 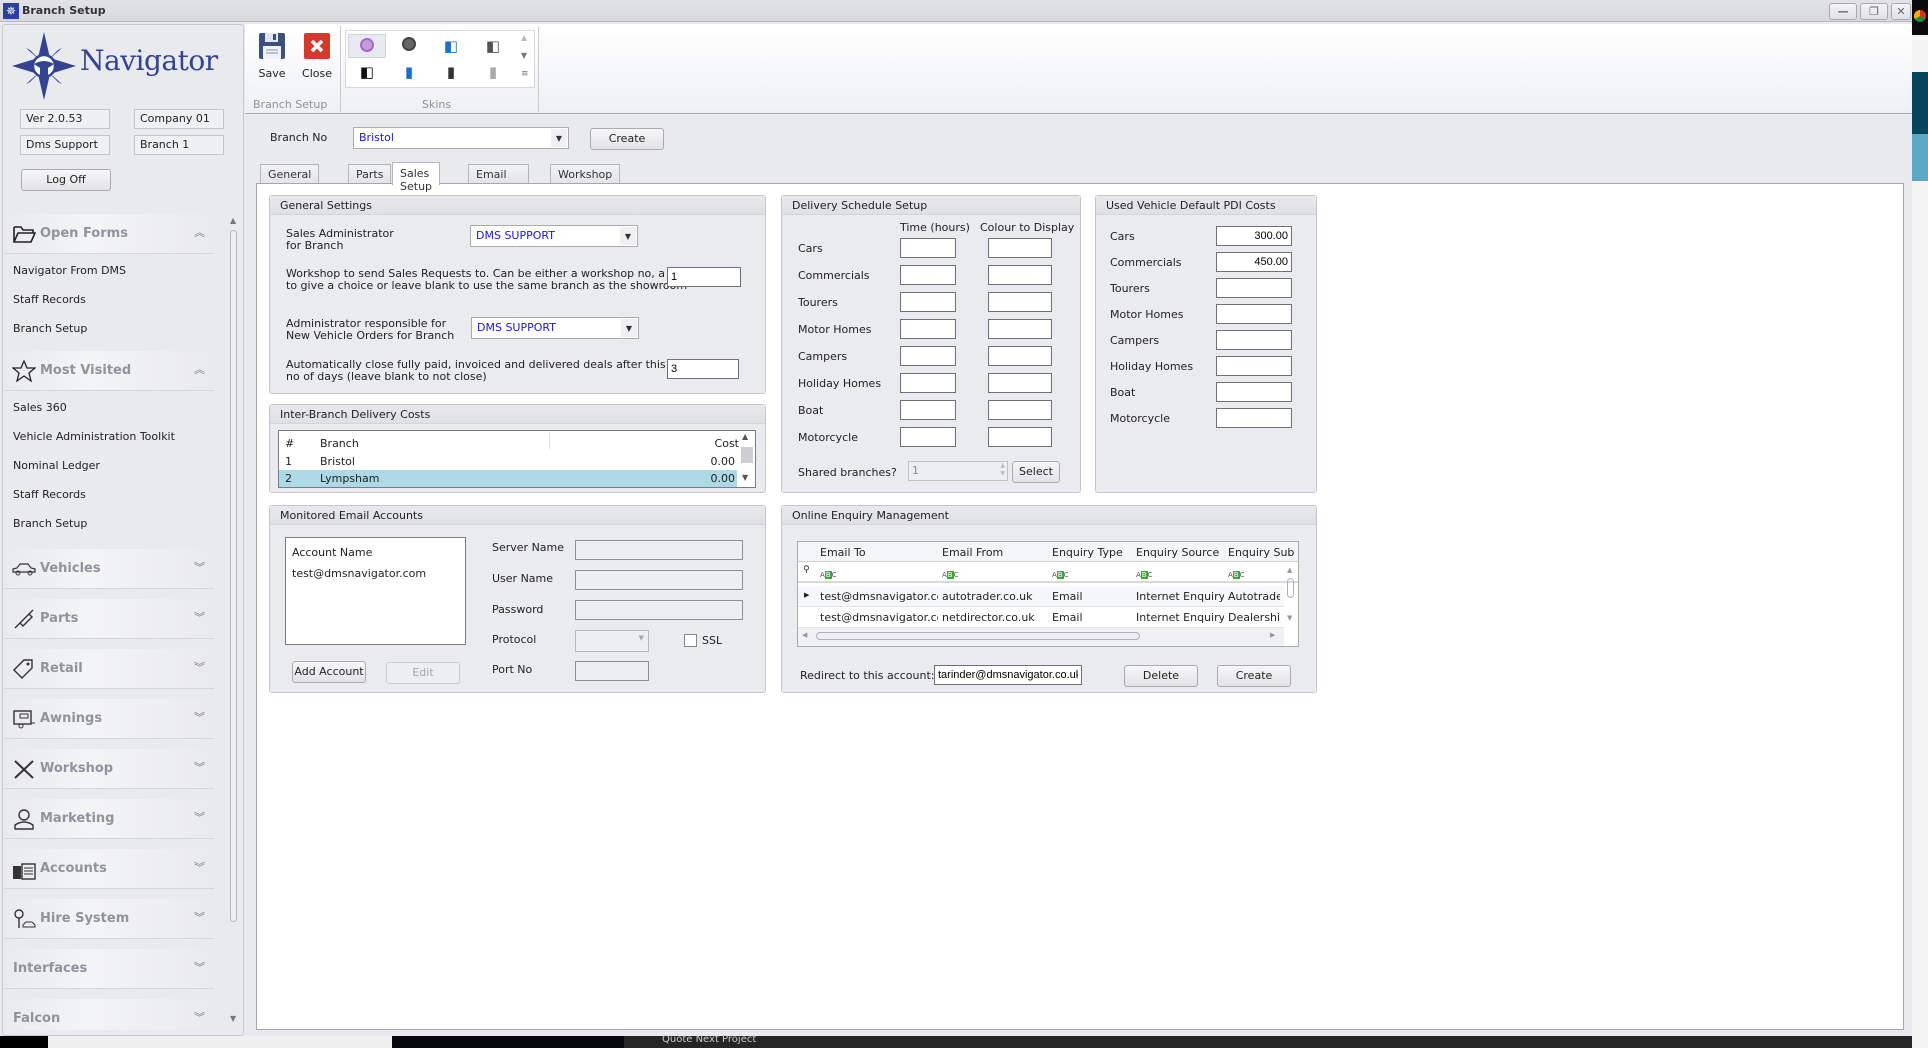 What do you see at coordinates (451, 46) in the screenshot?
I see `skin-office-blue-16-icon: ◧` at bounding box center [451, 46].